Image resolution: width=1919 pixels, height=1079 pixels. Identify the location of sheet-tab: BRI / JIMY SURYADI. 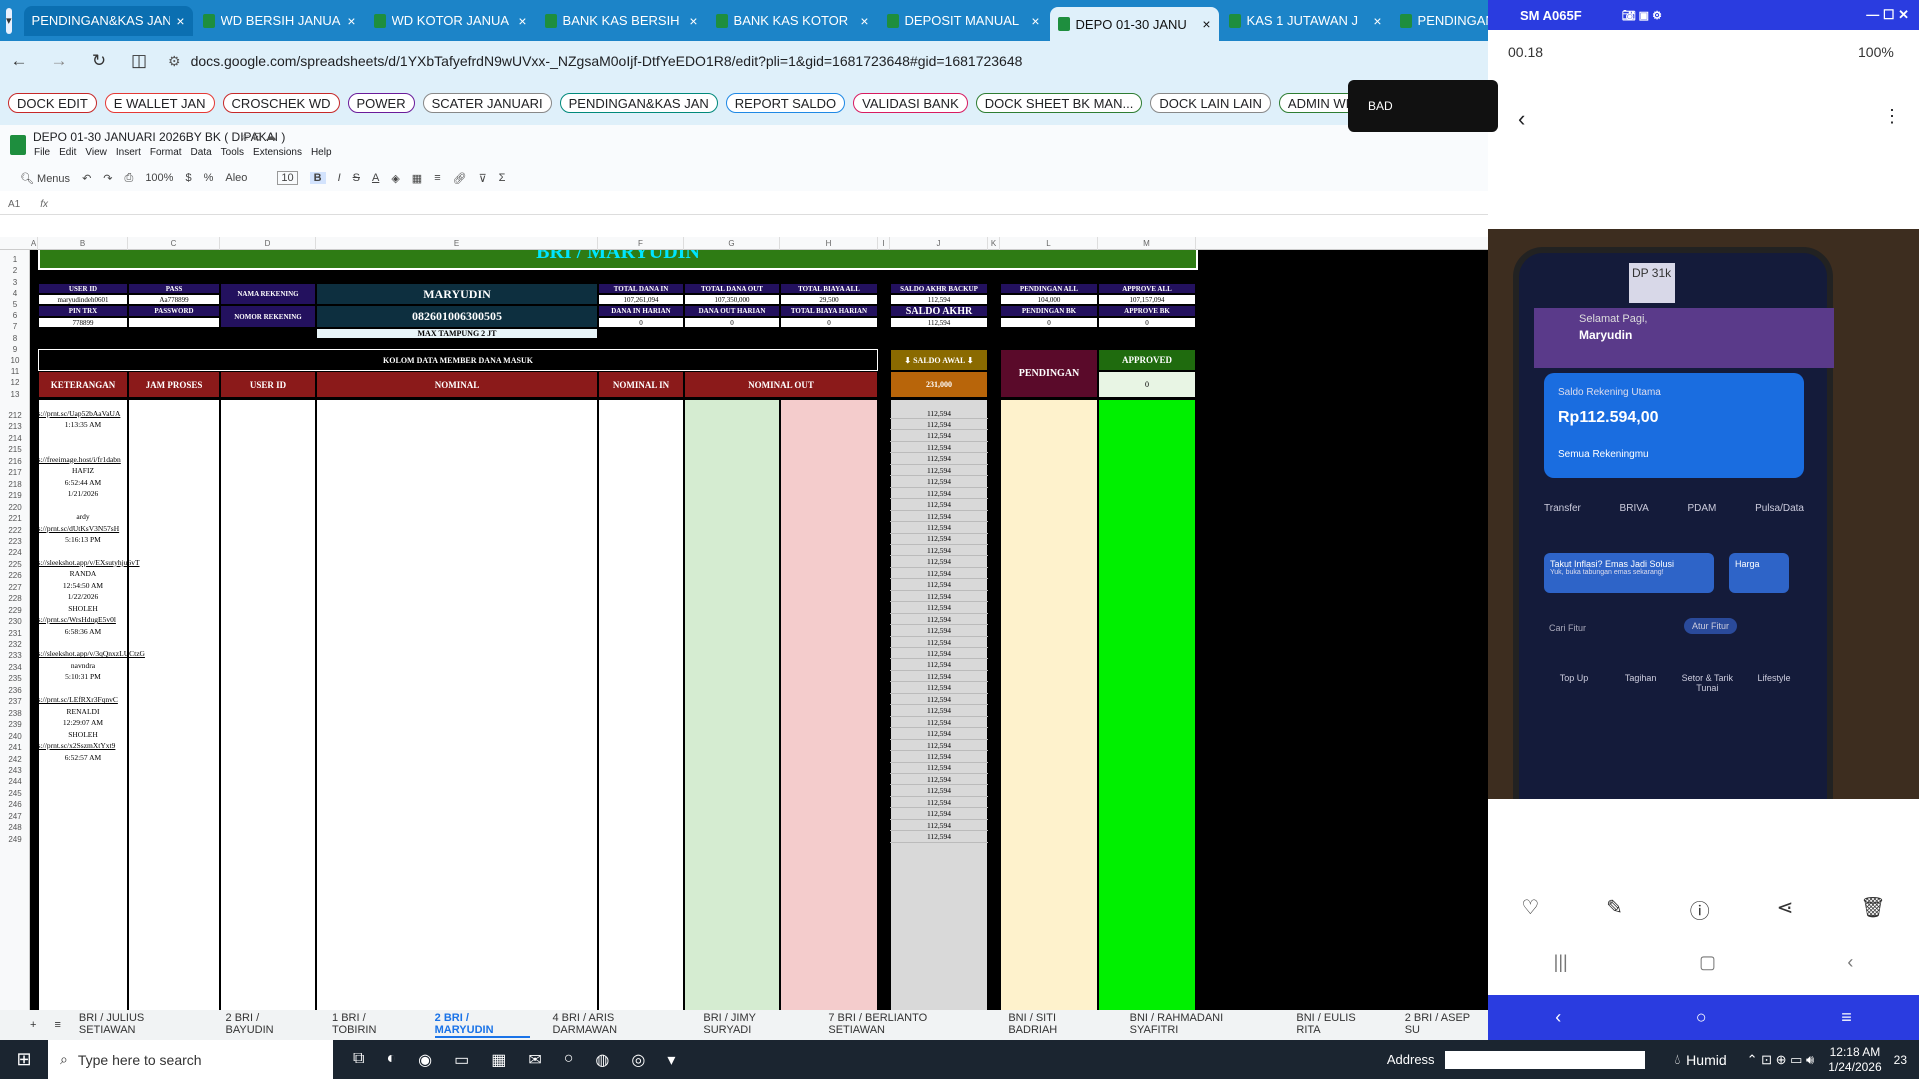
(754, 1025).